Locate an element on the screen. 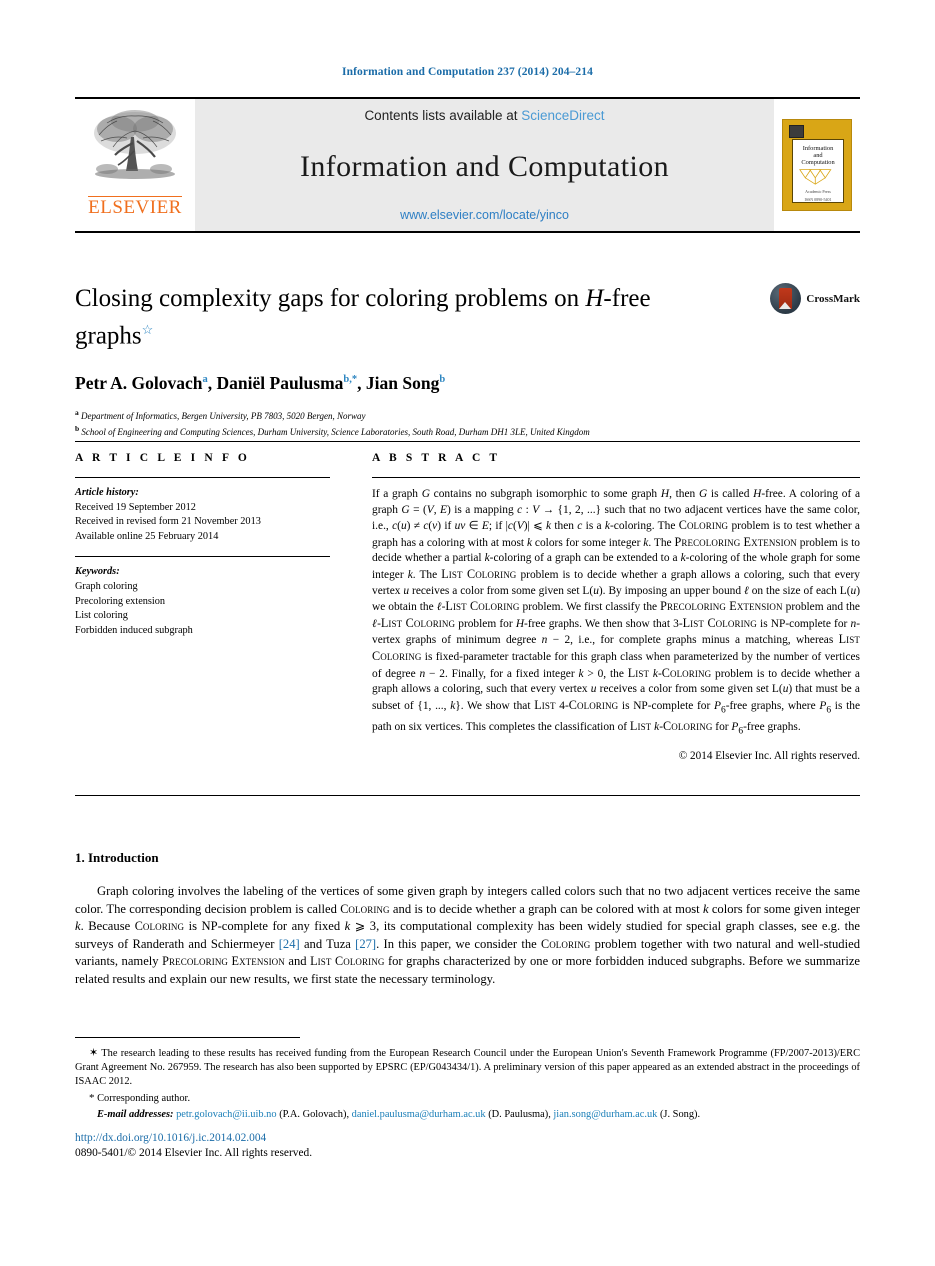 The image size is (935, 1266). cover-title-line1: Information is located at coordinates (818, 148).